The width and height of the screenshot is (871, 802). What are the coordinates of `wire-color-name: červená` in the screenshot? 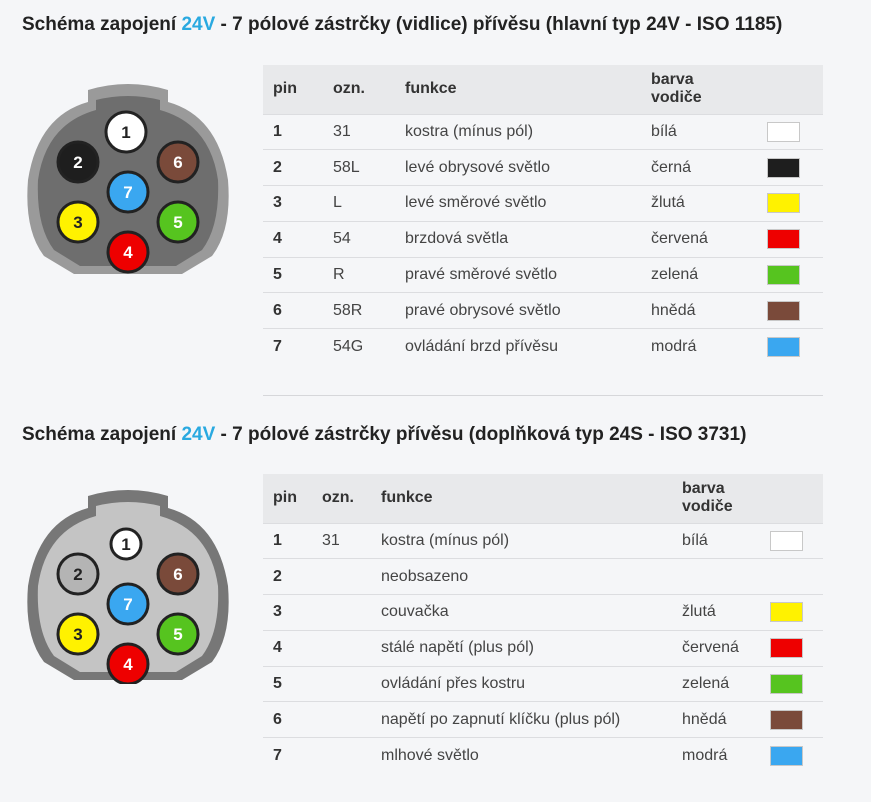 It's located at (716, 648).